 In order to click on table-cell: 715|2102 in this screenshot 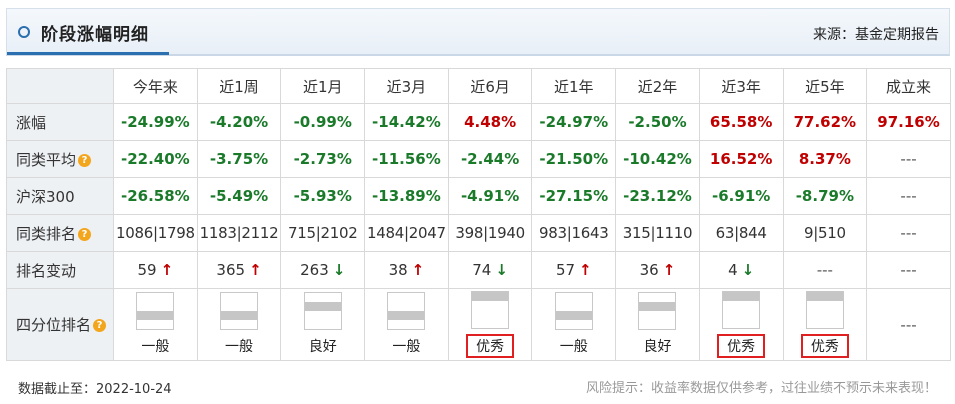, I will do `click(323, 233)`.